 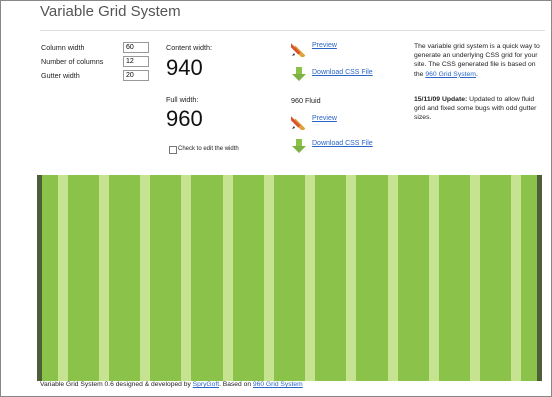 What do you see at coordinates (342, 72) in the screenshot?
I see `download-css-link: Download CSS File` at bounding box center [342, 72].